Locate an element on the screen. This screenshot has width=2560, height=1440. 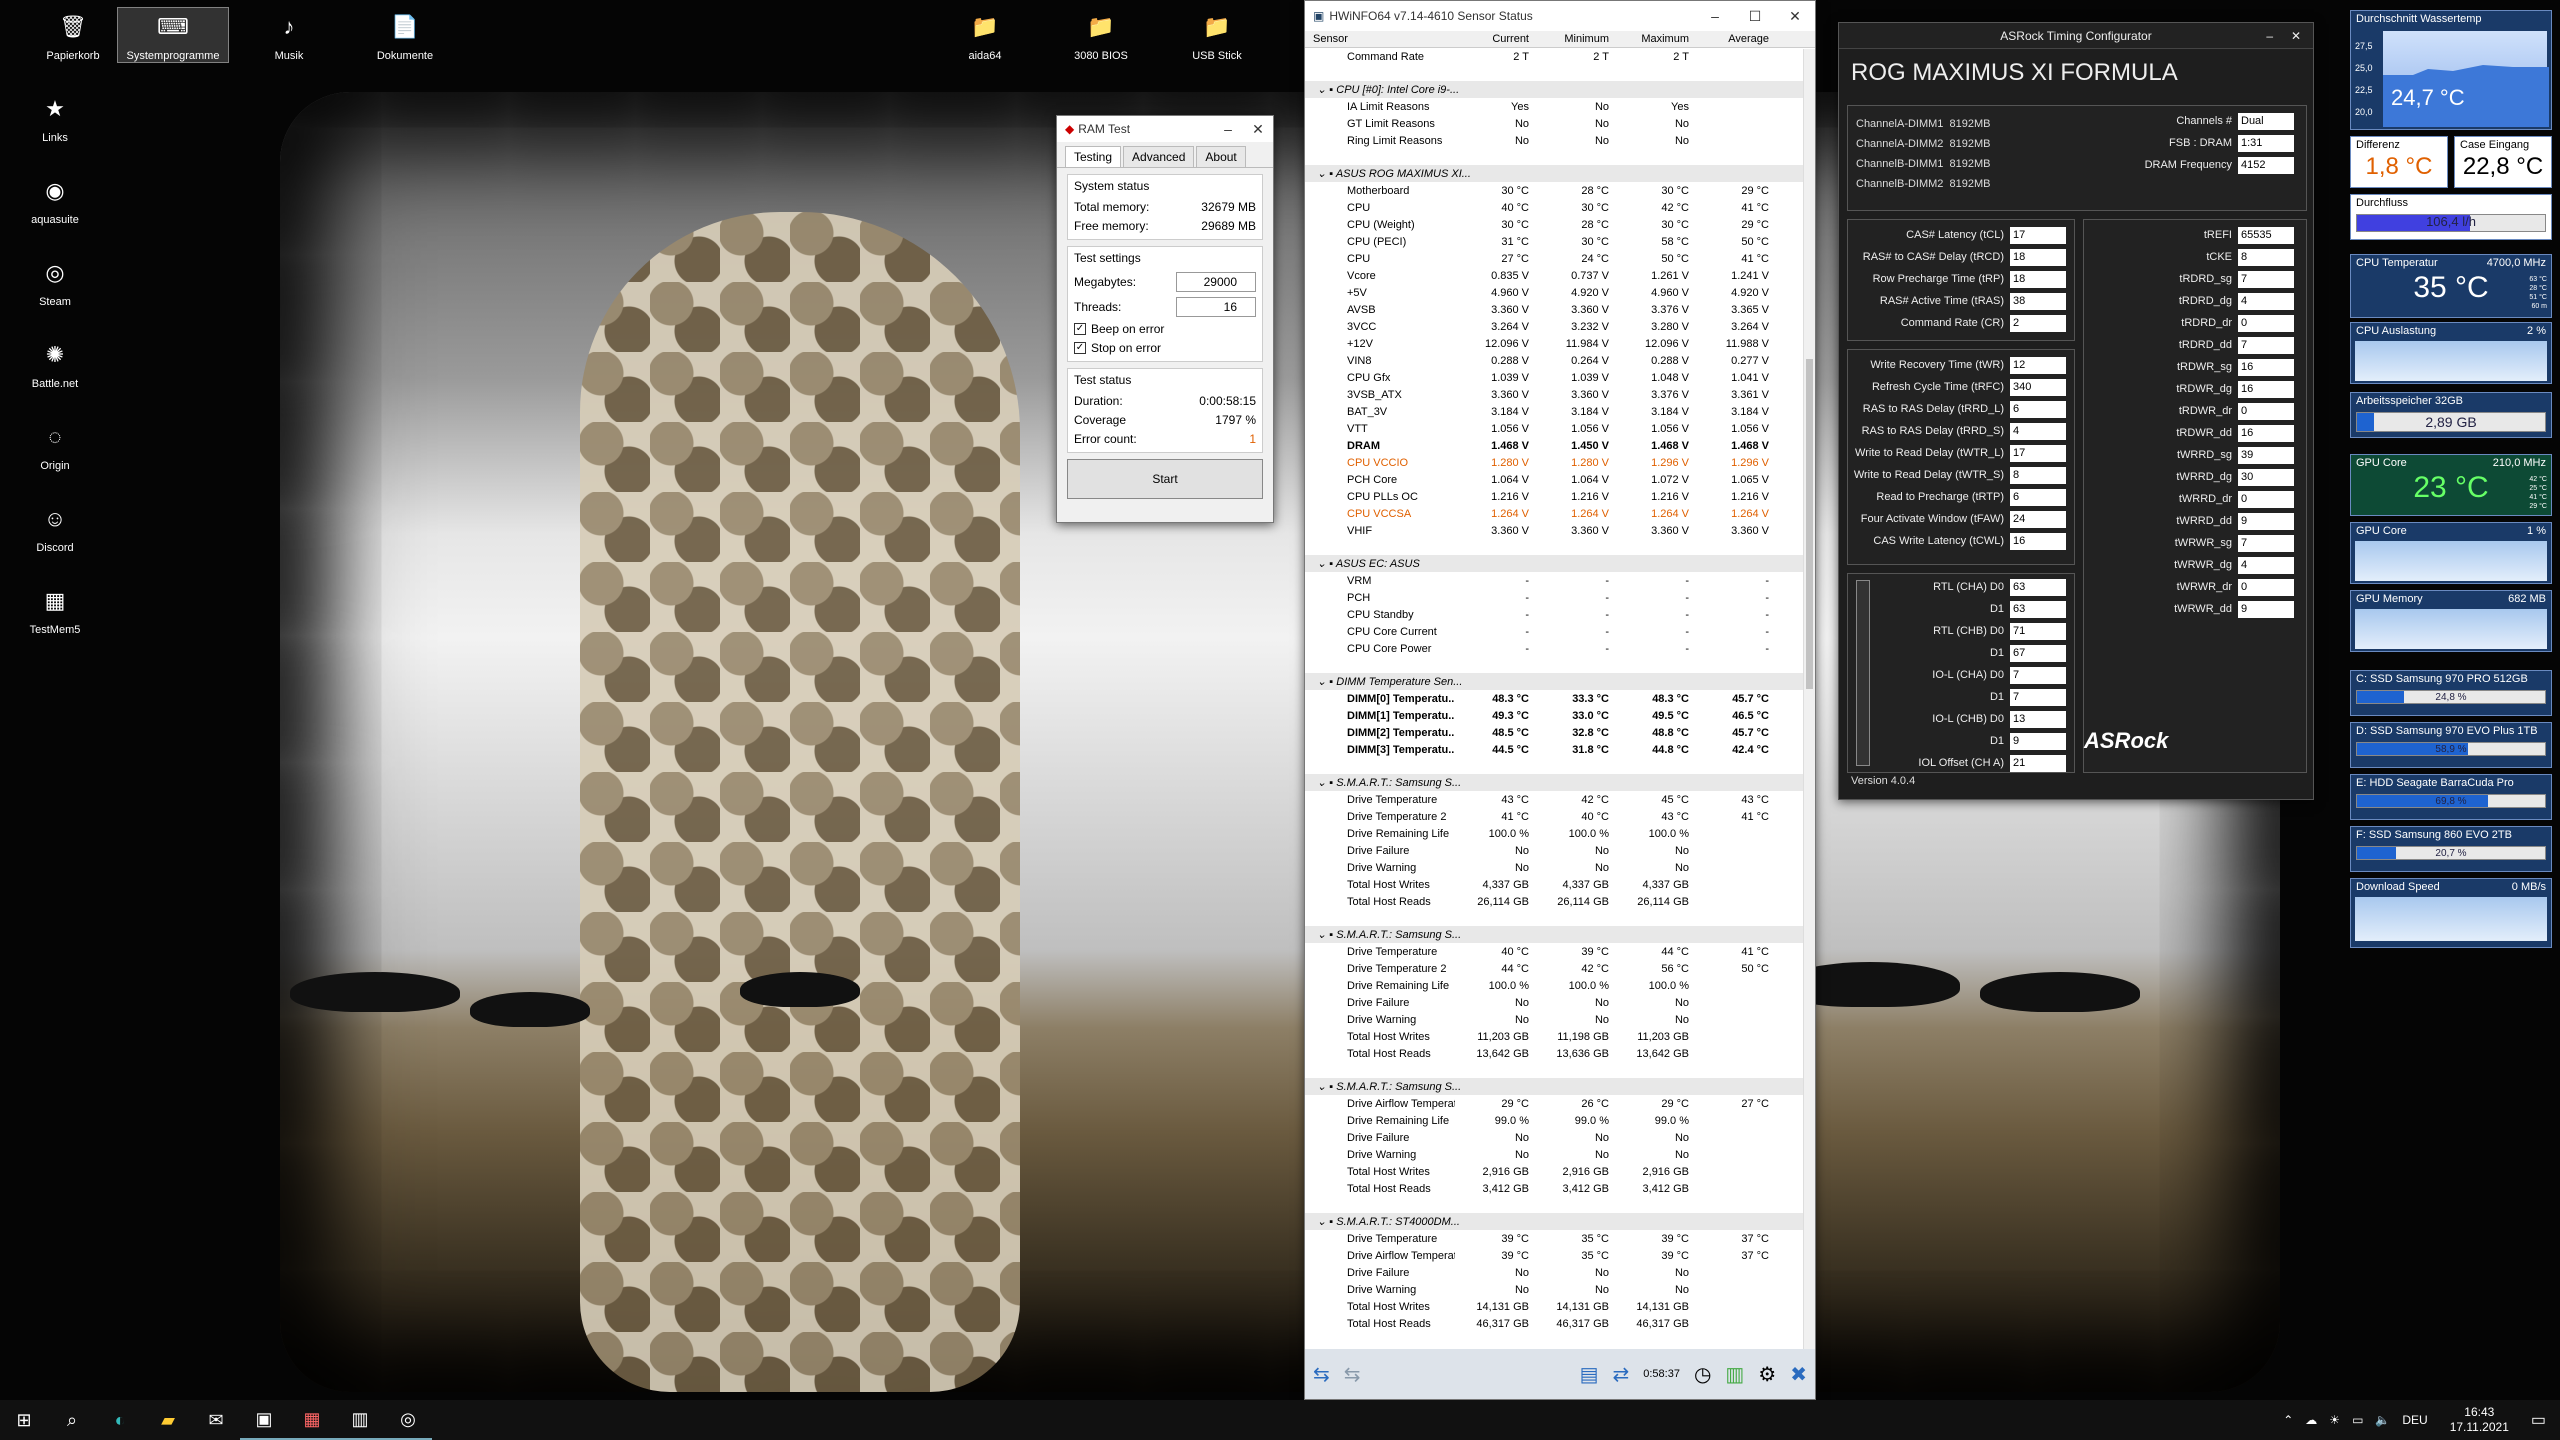
timing-value: Dual is located at coordinates (2266, 121).